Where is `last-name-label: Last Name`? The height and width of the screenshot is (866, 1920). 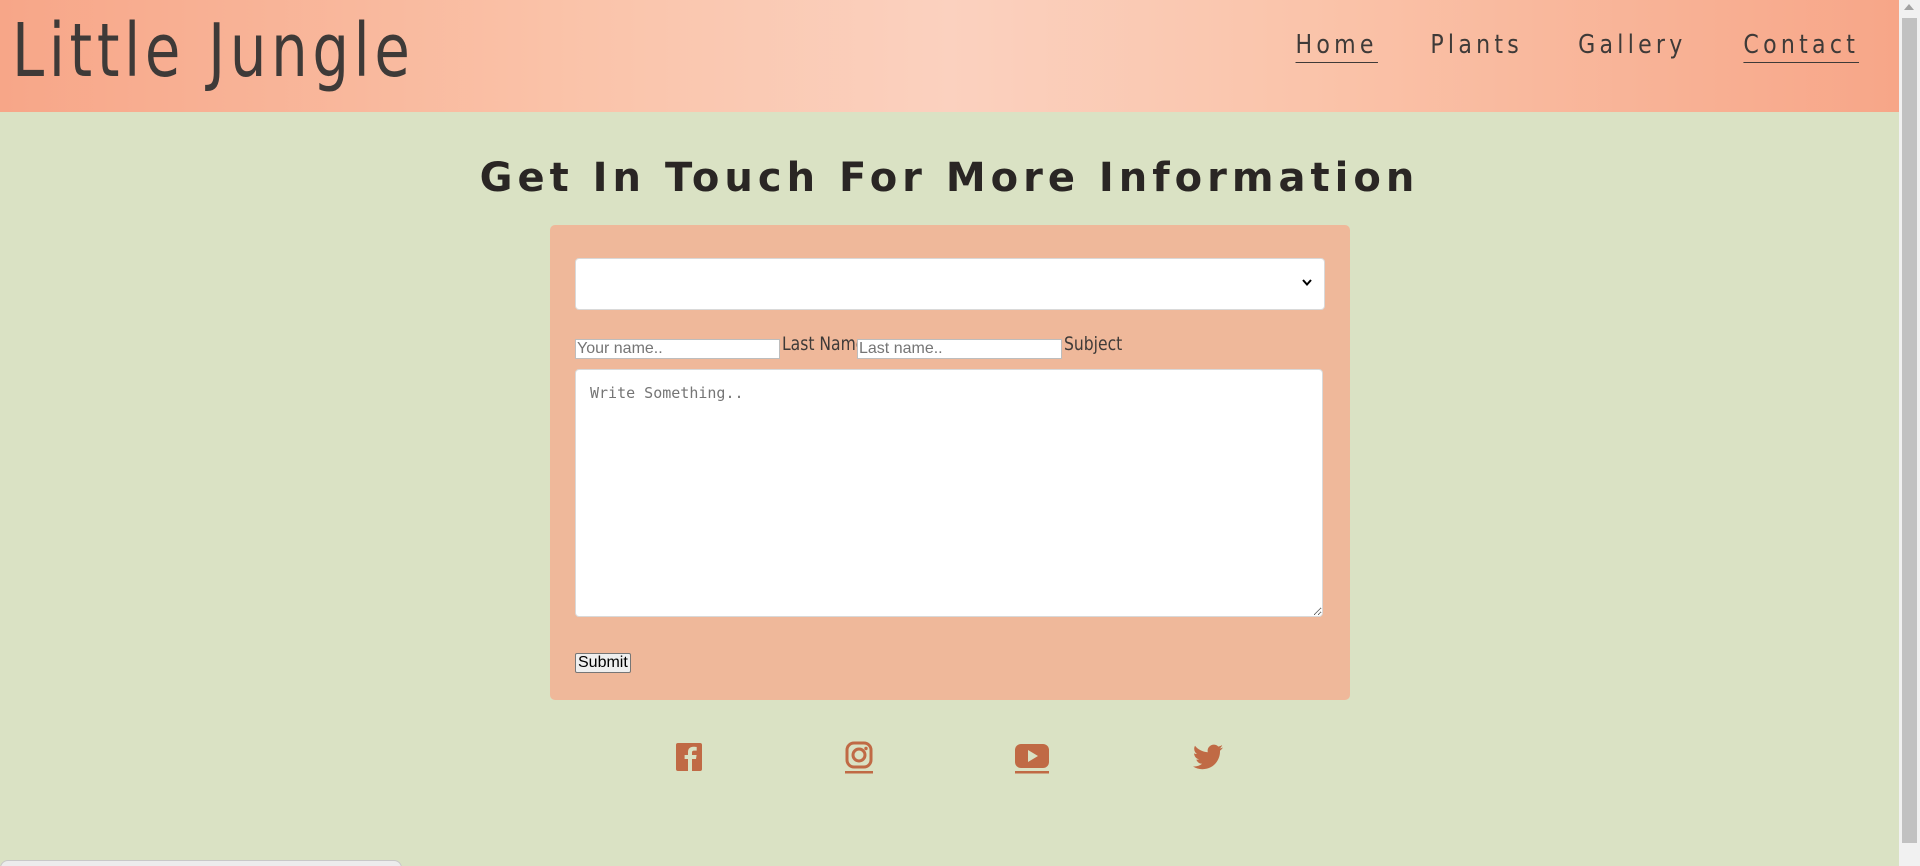
last-name-label: Last Name is located at coordinates (824, 344).